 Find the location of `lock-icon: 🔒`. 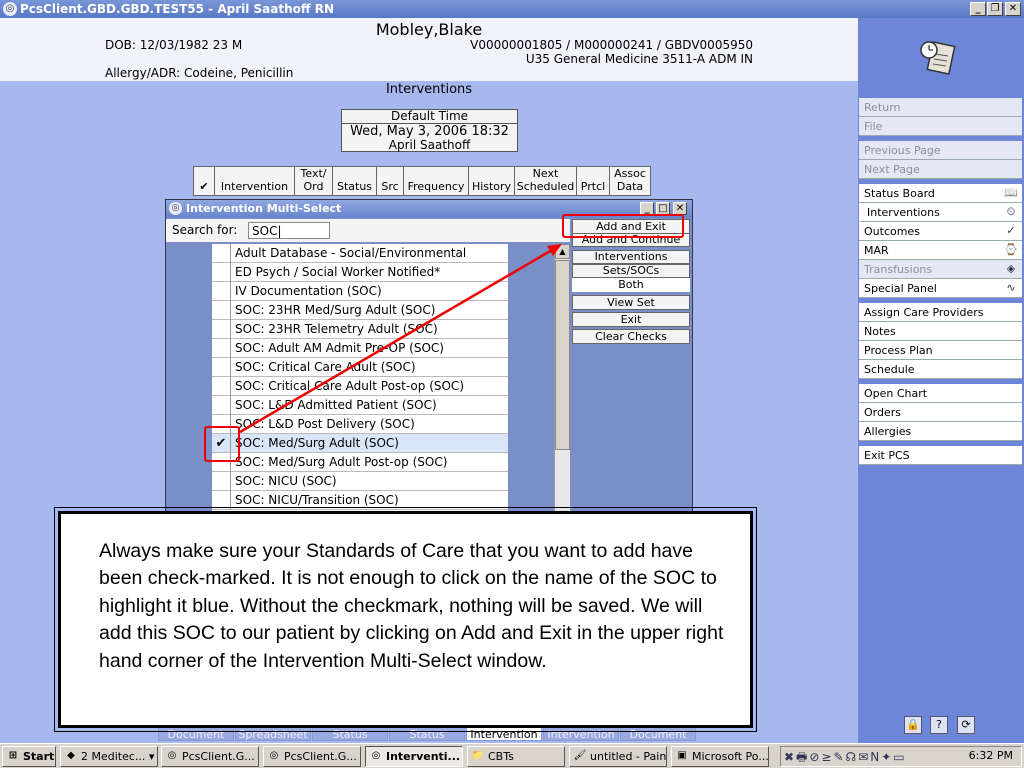

lock-icon: 🔒 is located at coordinates (913, 725).